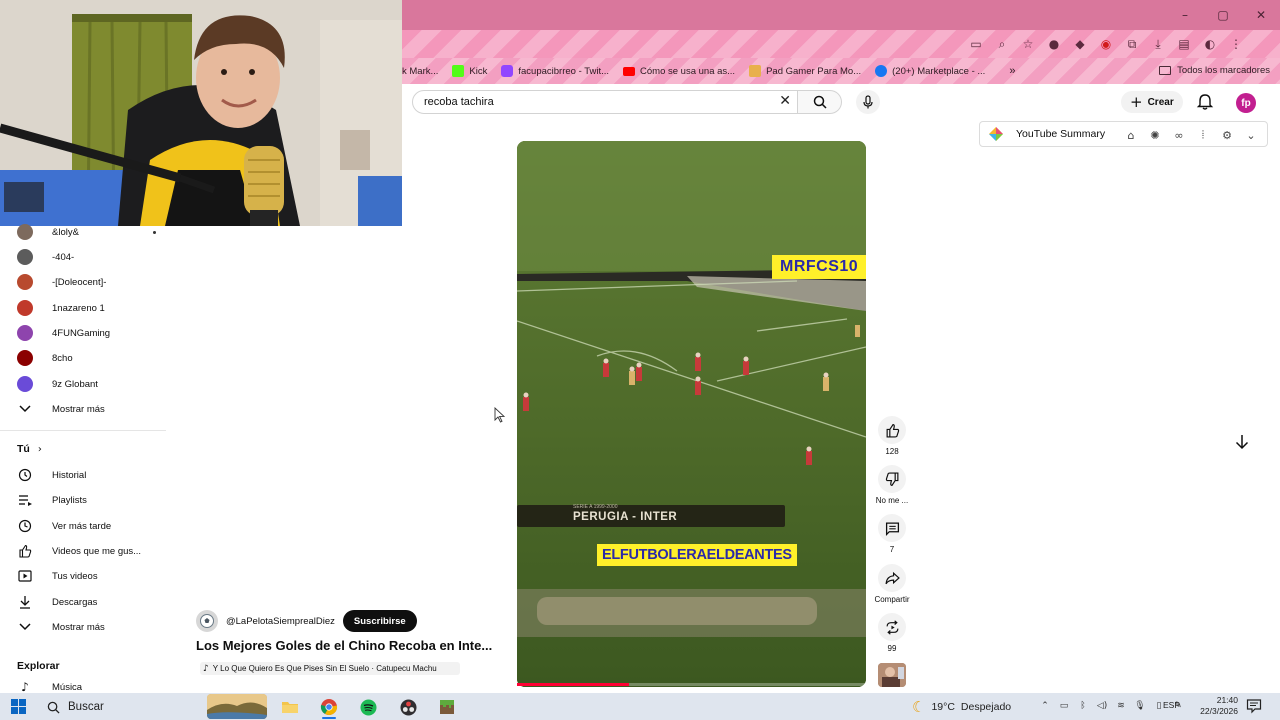  What do you see at coordinates (961, 707) in the screenshot?
I see `weather-widget: ☾ 19°C Despejado` at bounding box center [961, 707].